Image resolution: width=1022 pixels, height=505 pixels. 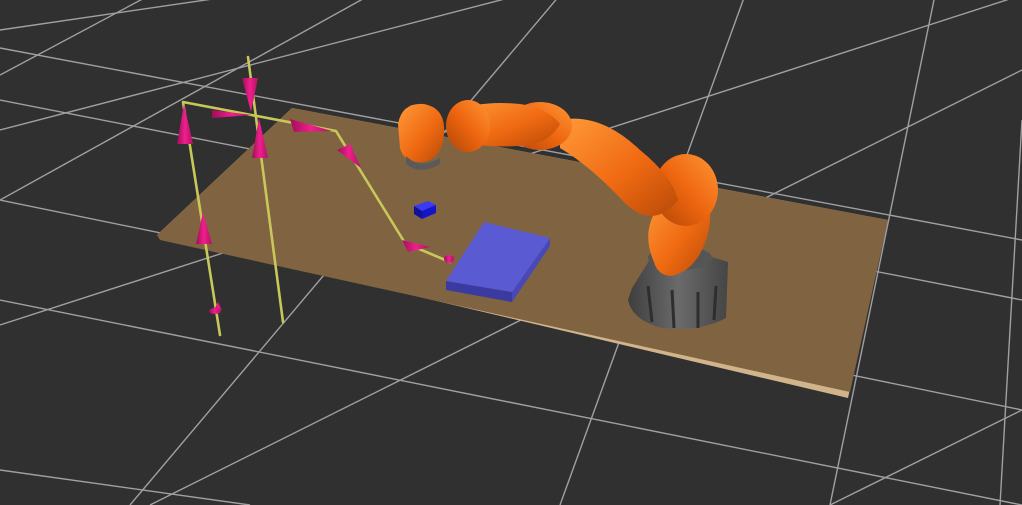 I want to click on robot-joint-wrist, so click(x=468, y=126).